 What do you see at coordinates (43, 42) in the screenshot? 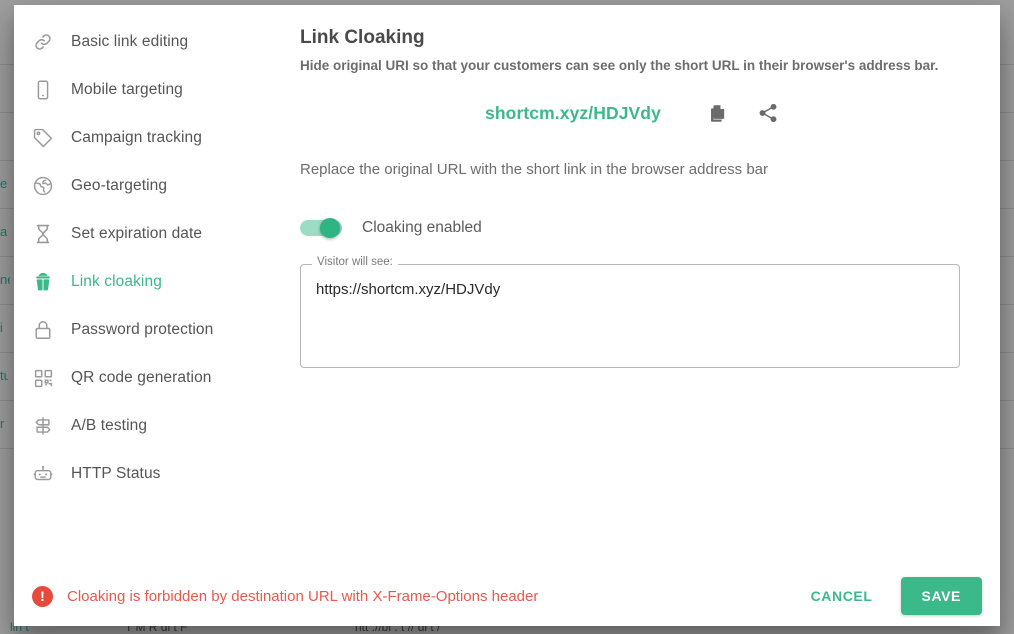
I see `link-icon` at bounding box center [43, 42].